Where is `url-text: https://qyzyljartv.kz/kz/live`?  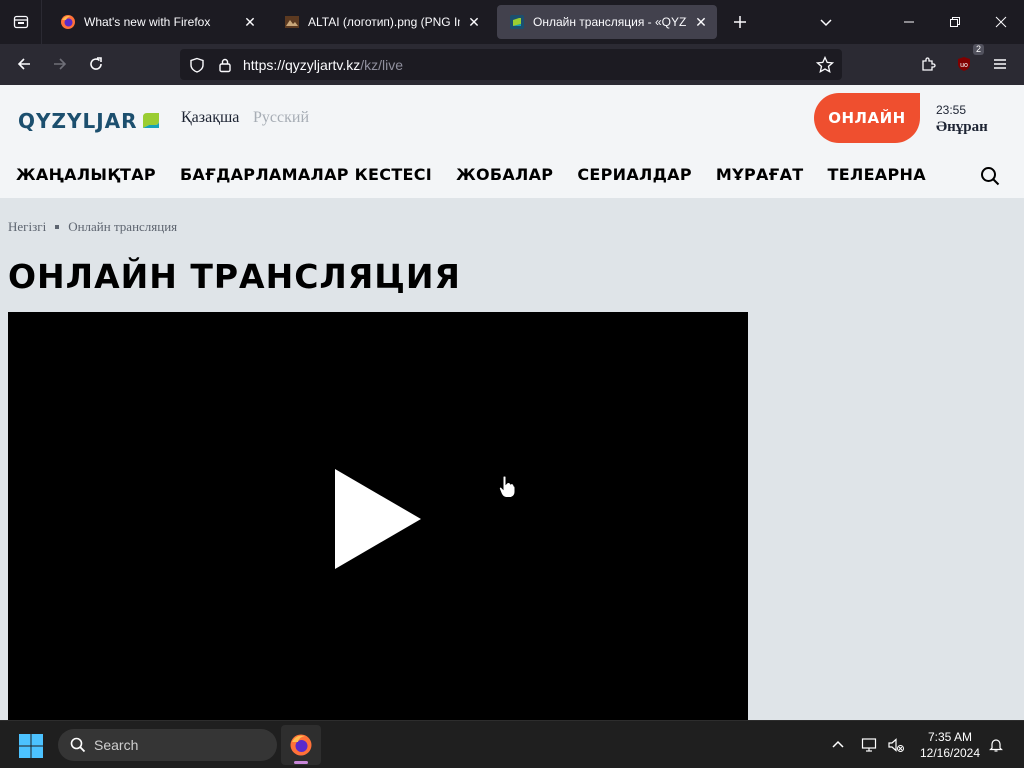
url-text: https://qyzyljartv.kz/kz/live is located at coordinates (323, 65).